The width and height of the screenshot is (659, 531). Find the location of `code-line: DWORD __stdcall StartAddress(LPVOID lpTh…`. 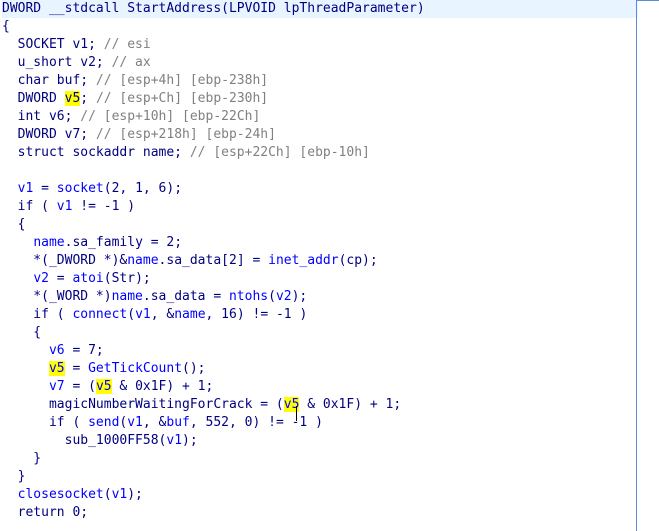

code-line: DWORD __stdcall StartAddress(LPVOID lpTh… is located at coordinates (320, 9).